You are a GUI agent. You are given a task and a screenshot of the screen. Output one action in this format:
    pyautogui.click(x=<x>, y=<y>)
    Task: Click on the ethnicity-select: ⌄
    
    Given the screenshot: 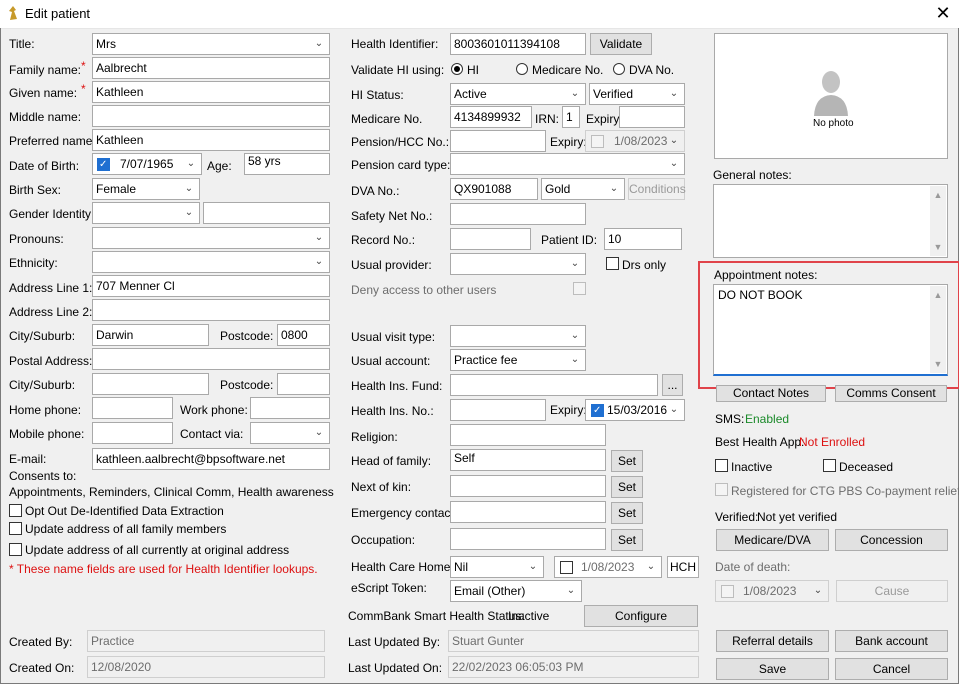 What is the action you would take?
    pyautogui.click(x=211, y=262)
    